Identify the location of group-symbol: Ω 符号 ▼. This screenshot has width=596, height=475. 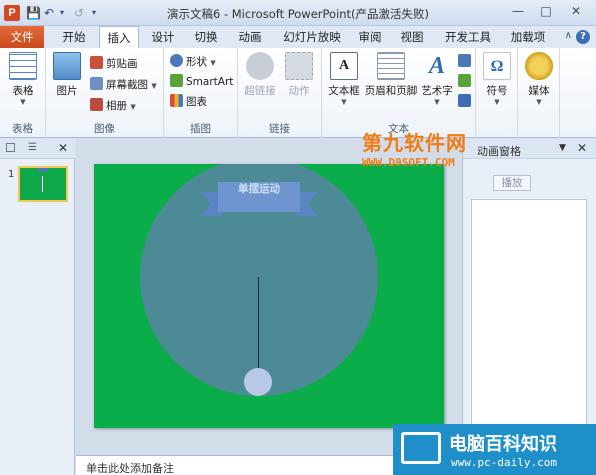
(497, 93).